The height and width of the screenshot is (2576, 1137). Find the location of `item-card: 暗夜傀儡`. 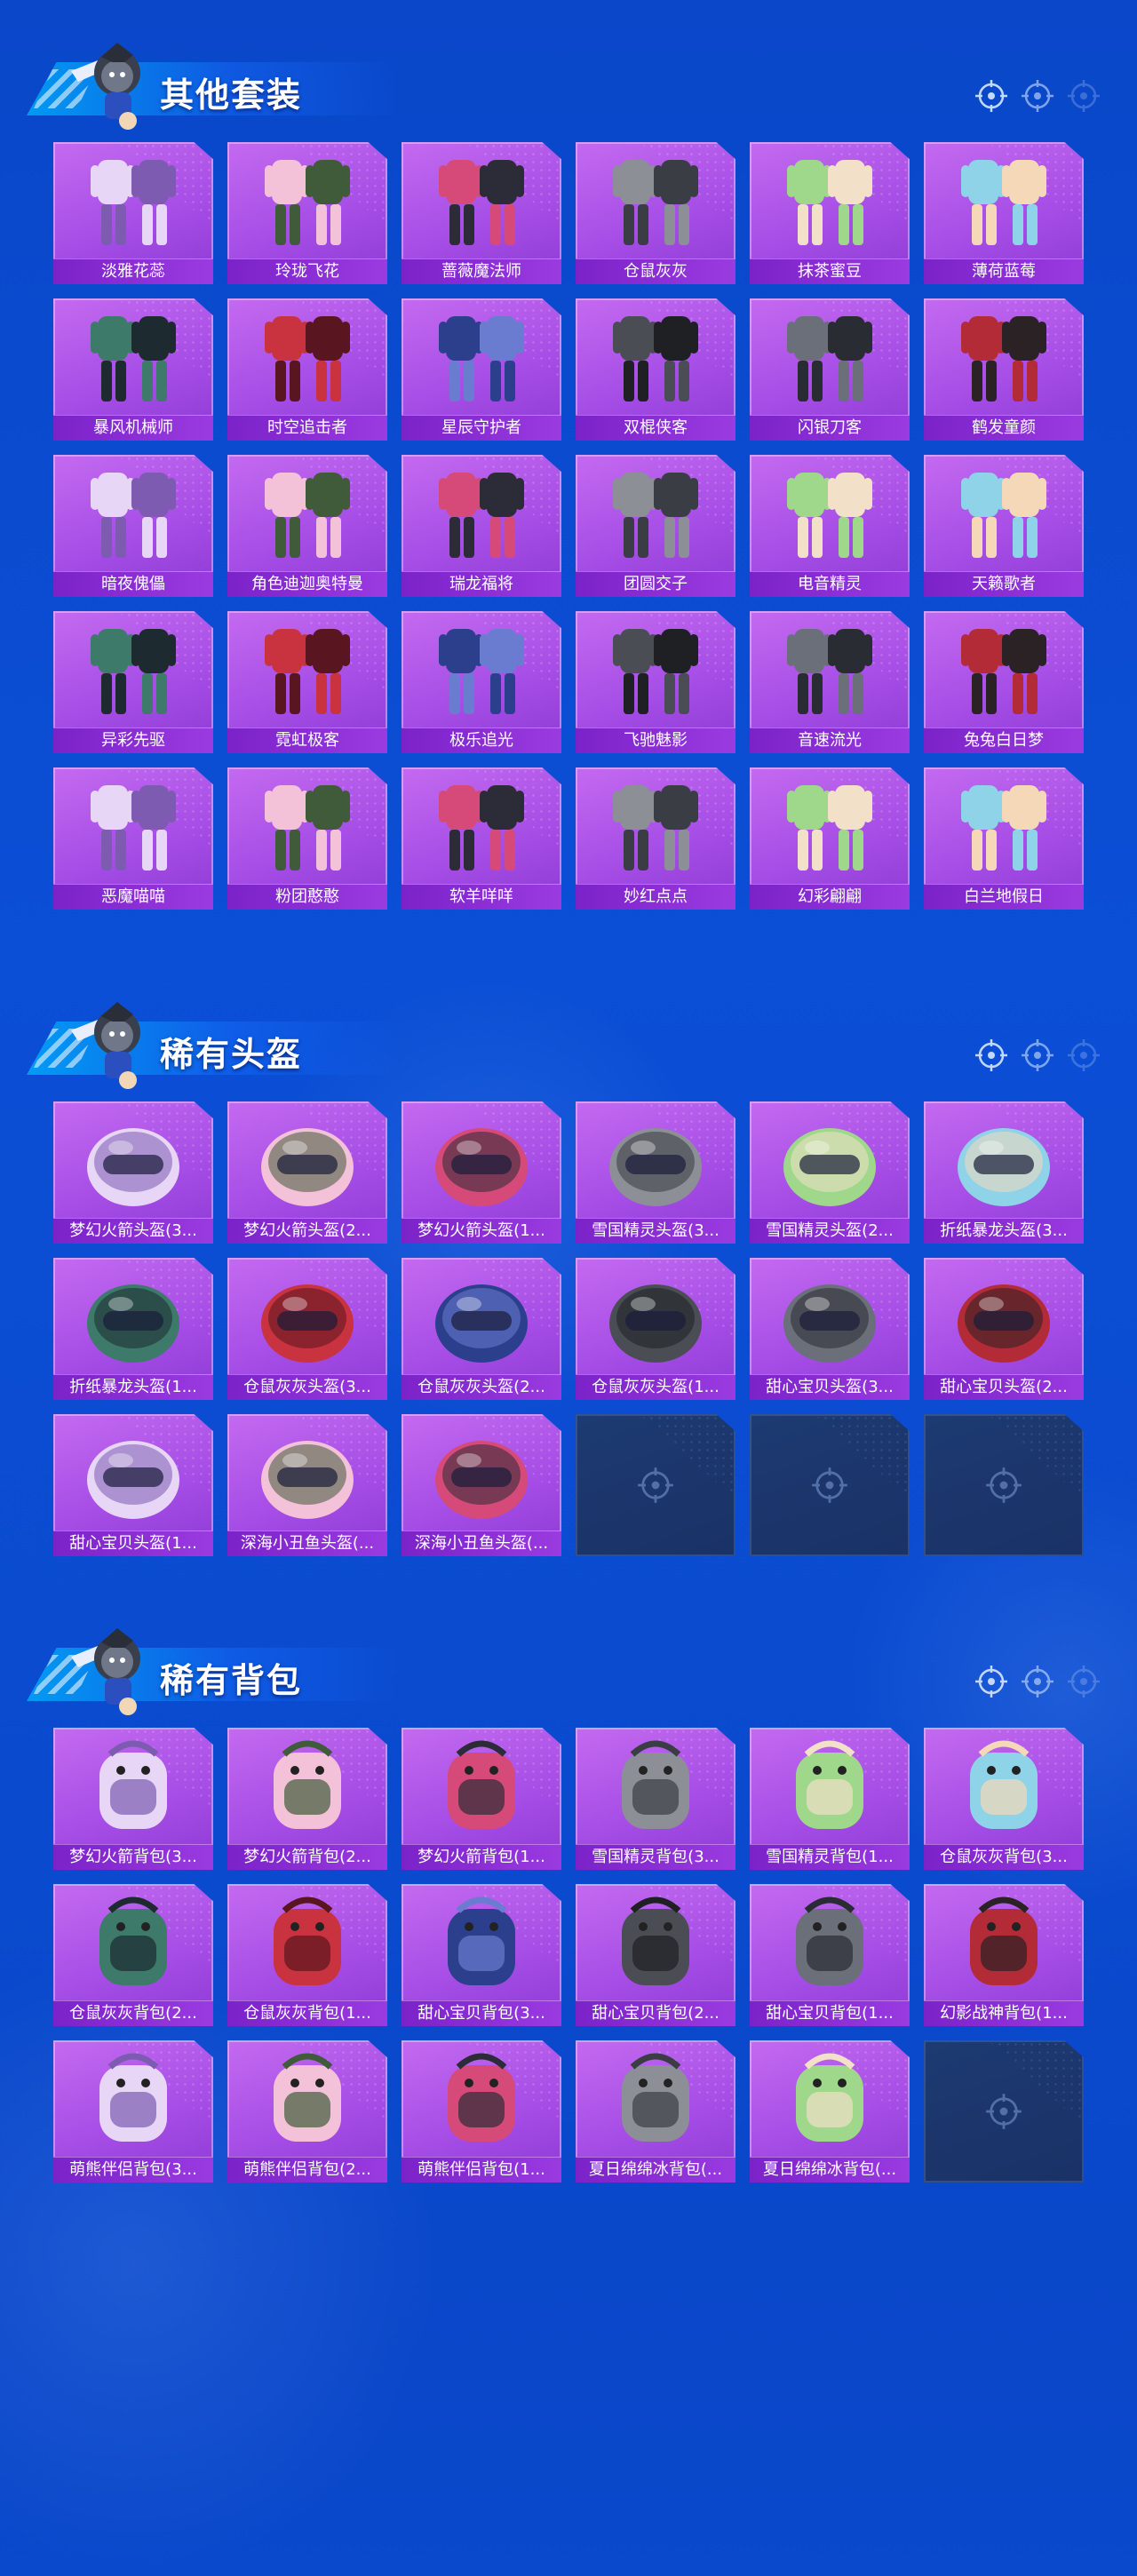

item-card: 暗夜傀儡 is located at coordinates (133, 526).